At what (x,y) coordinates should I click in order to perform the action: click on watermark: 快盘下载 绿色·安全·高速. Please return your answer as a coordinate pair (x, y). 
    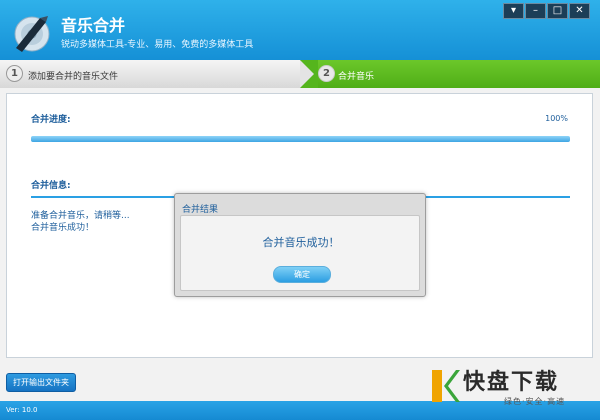
    Looking at the image, I should click on (513, 387).